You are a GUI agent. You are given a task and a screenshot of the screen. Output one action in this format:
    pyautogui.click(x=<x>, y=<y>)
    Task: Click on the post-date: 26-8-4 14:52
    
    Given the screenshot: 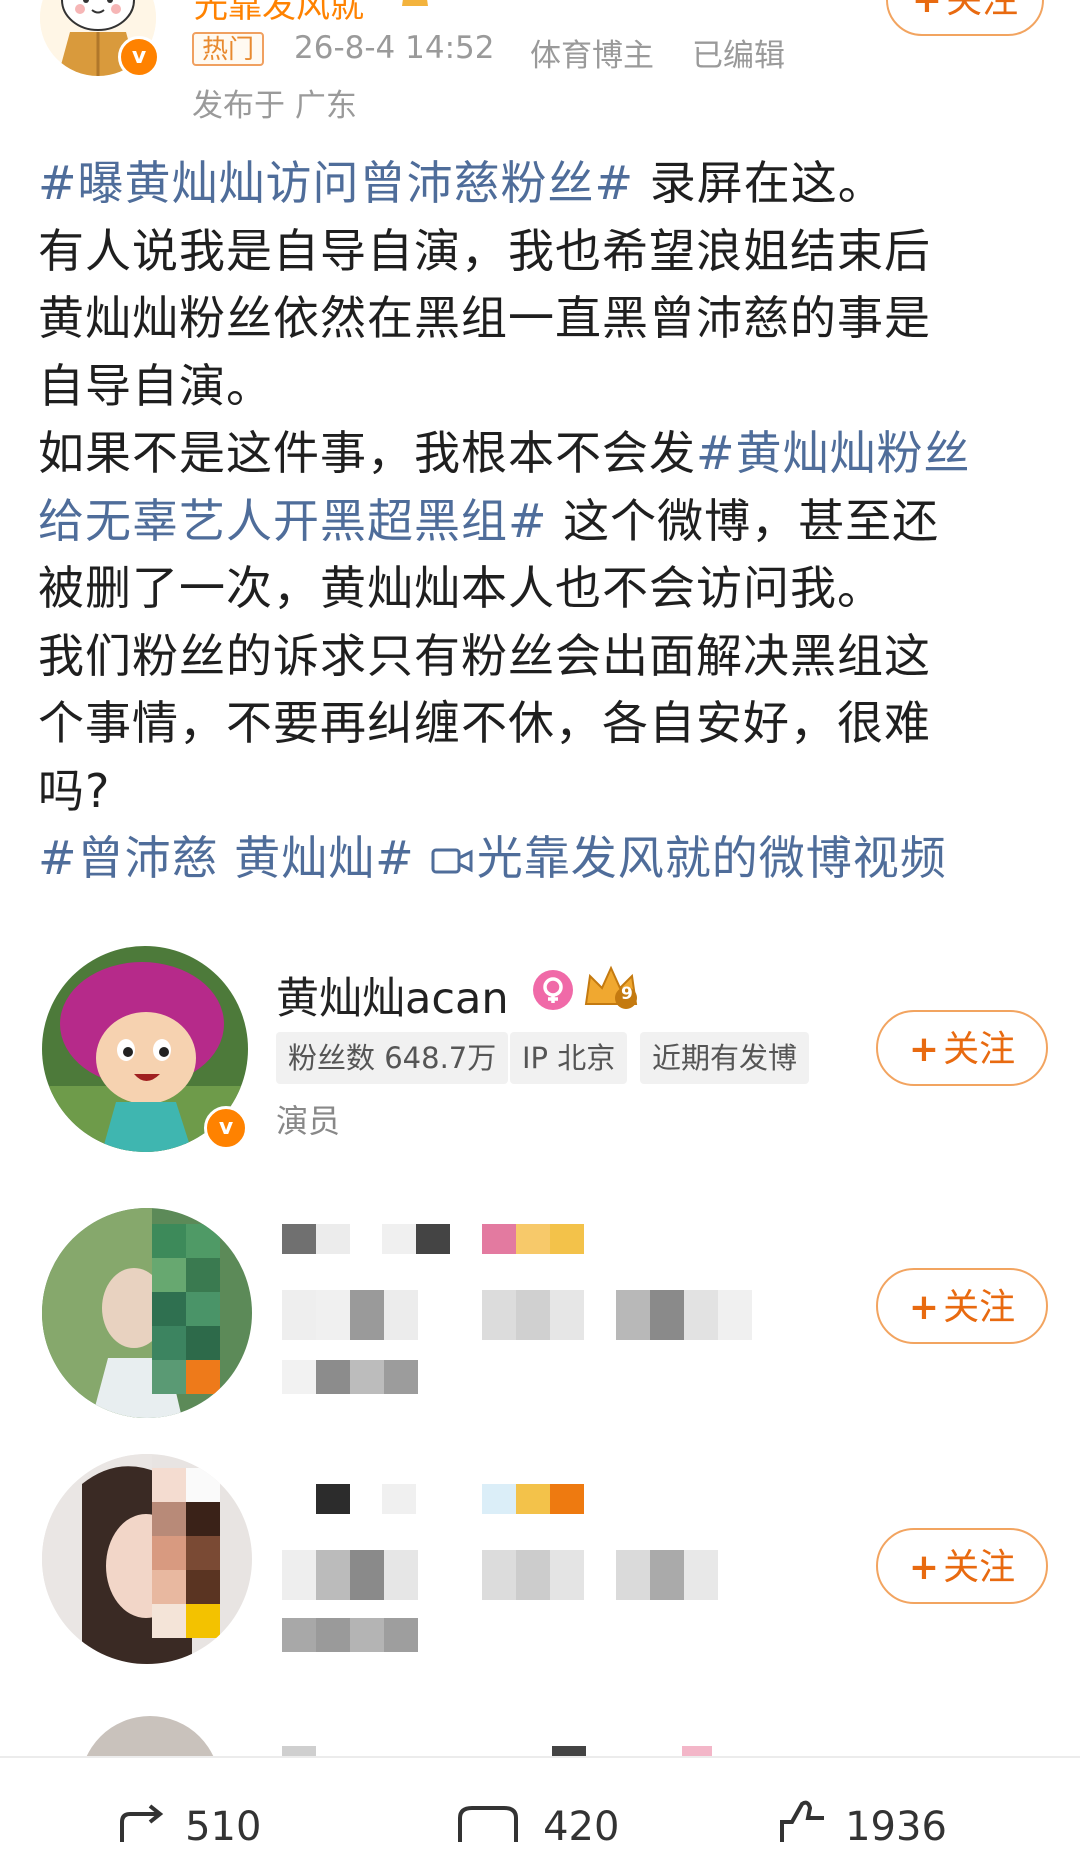 What is the action you would take?
    pyautogui.click(x=394, y=48)
    